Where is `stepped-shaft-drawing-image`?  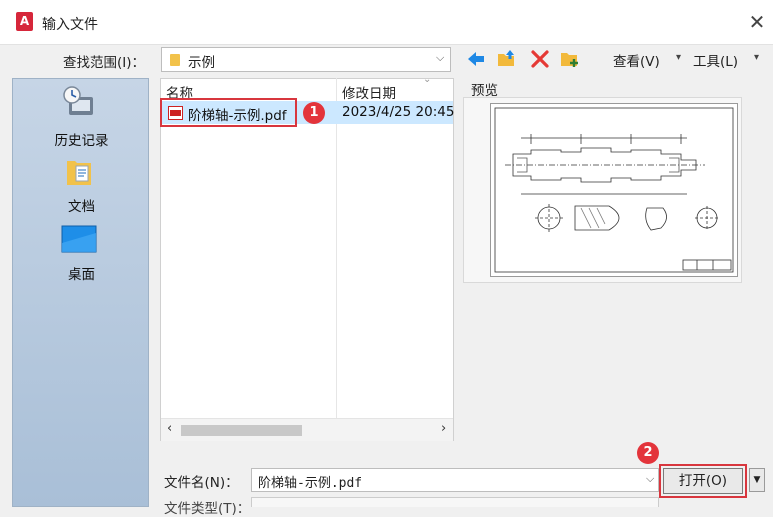
stepped-shaft-drawing-image is located at coordinates (614, 190).